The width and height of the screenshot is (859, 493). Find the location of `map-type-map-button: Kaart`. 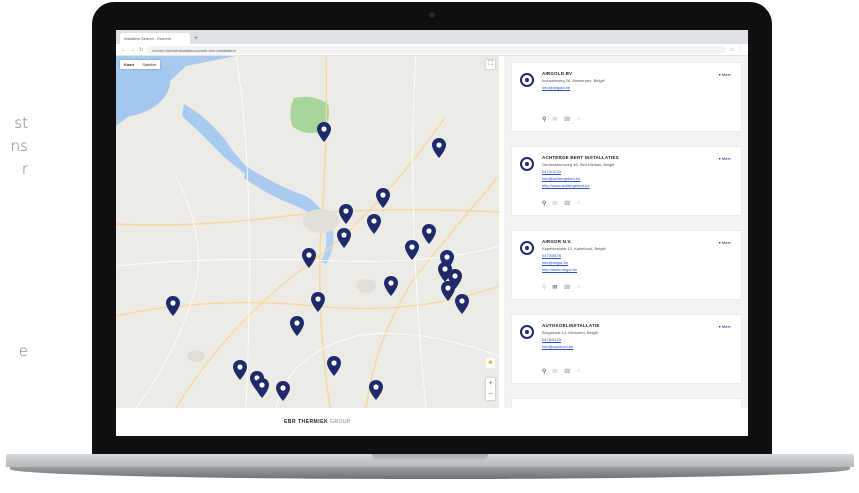

map-type-map-button: Kaart is located at coordinates (129, 64).